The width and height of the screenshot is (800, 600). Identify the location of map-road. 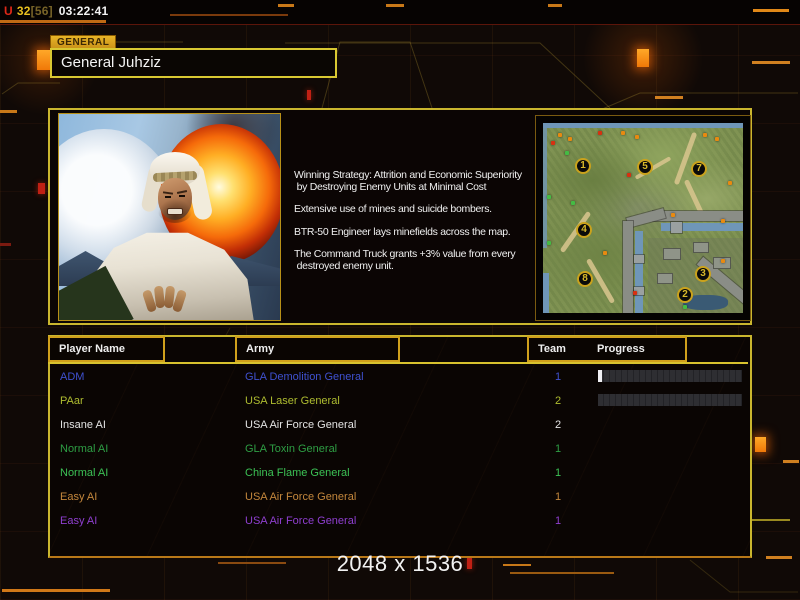
(698, 216).